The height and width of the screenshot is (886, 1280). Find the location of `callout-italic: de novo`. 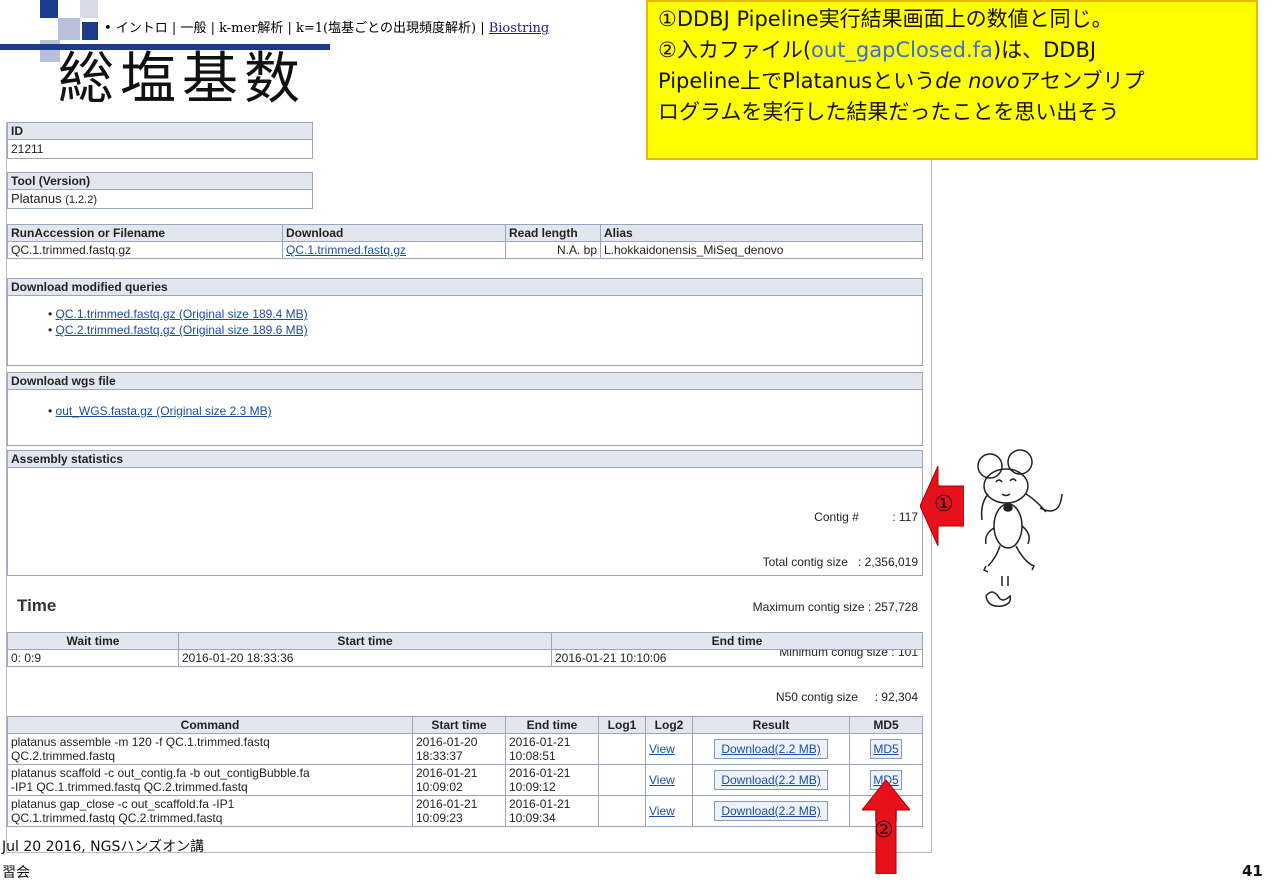

callout-italic: de novo is located at coordinates (977, 81).